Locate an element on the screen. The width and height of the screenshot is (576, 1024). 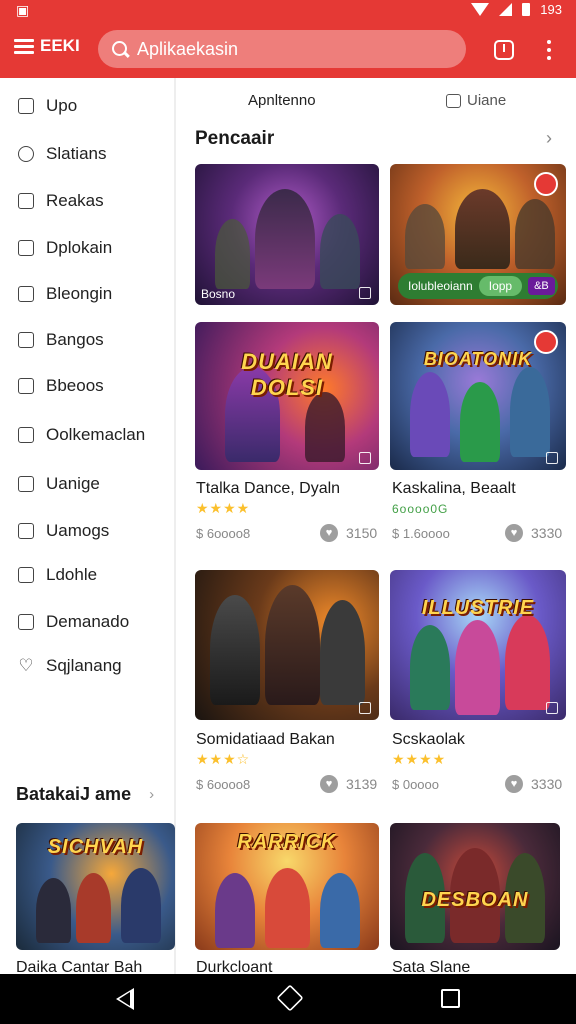
sidebar-item-label: Upo is located at coordinates (62, 105).